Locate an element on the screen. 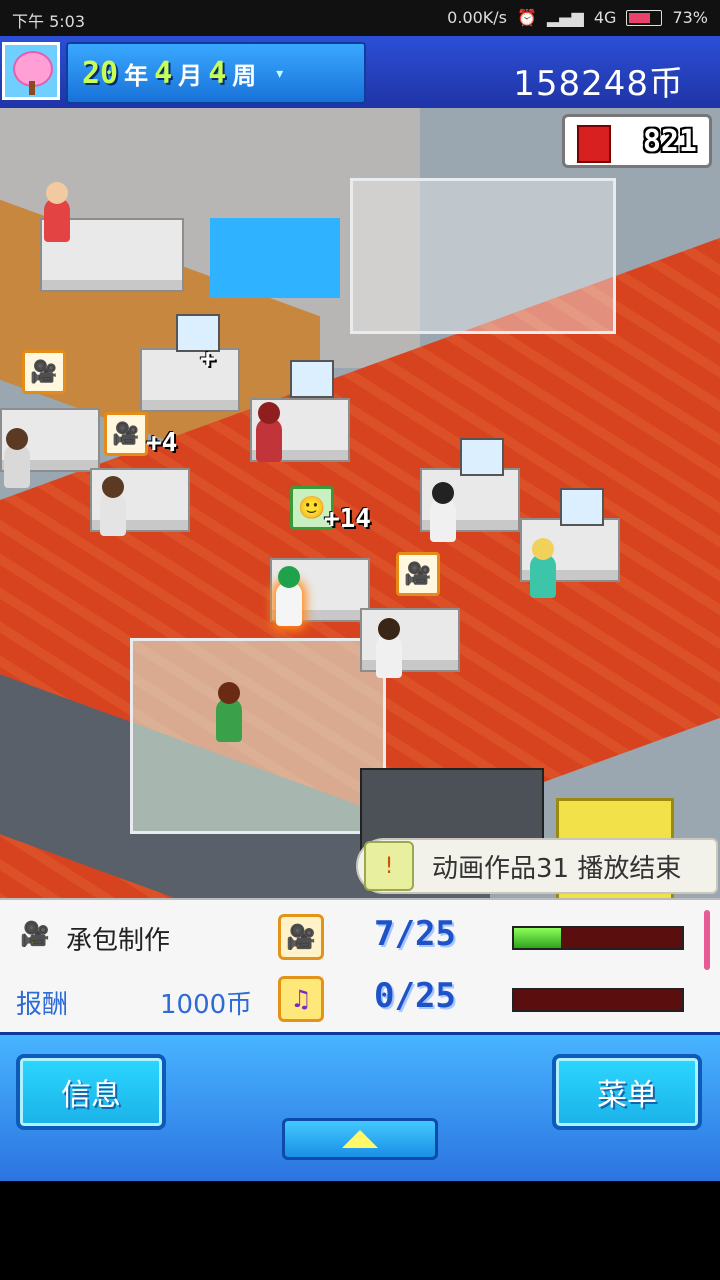 This screenshot has width=720, height=1280. panel-scrollbar is located at coordinates (707, 940).